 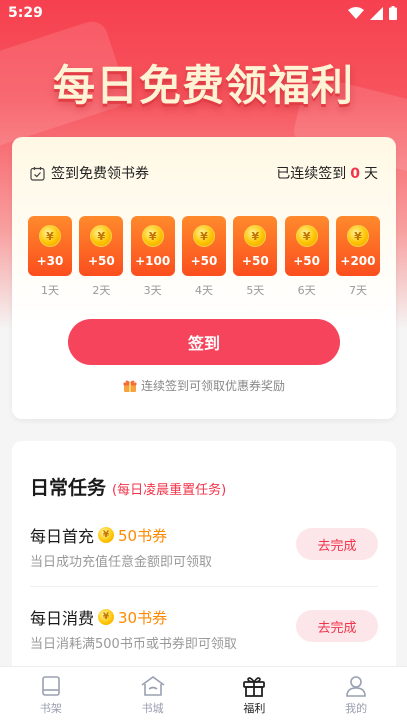 I want to click on day-label: 1天, so click(x=50, y=290).